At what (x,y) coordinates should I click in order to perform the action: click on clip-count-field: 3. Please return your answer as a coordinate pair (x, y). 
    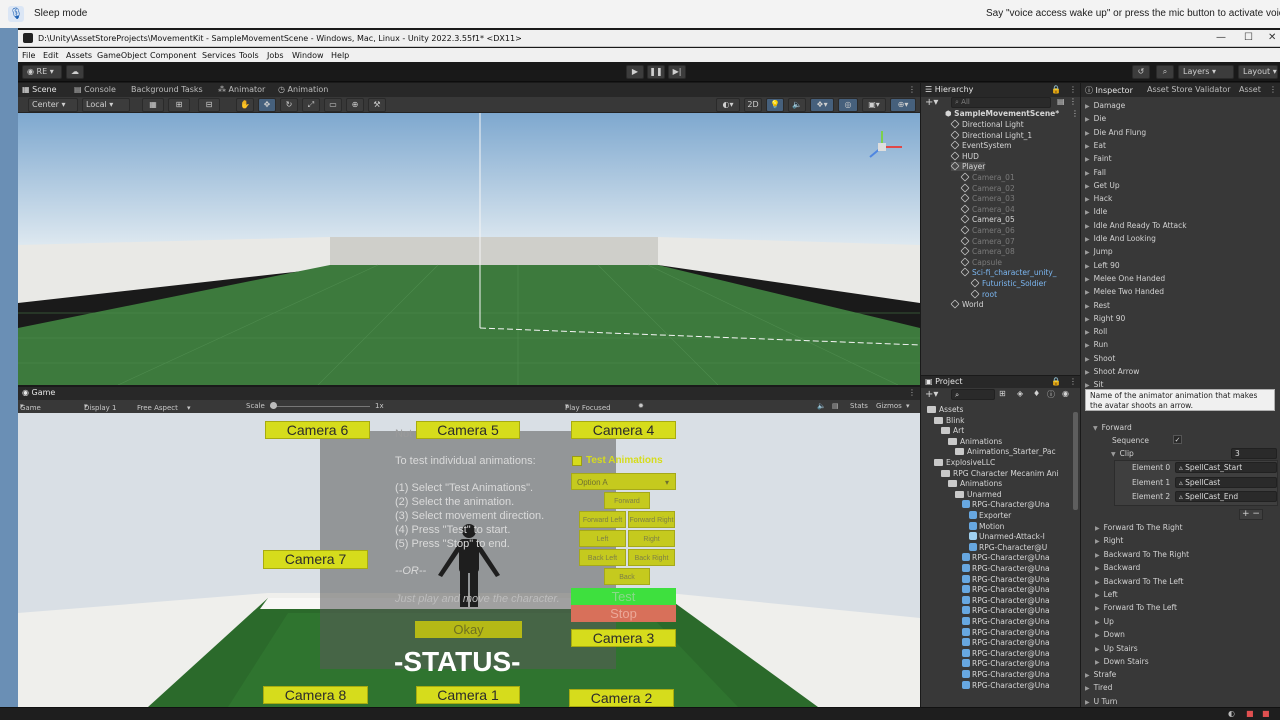
    Looking at the image, I should click on (1254, 453).